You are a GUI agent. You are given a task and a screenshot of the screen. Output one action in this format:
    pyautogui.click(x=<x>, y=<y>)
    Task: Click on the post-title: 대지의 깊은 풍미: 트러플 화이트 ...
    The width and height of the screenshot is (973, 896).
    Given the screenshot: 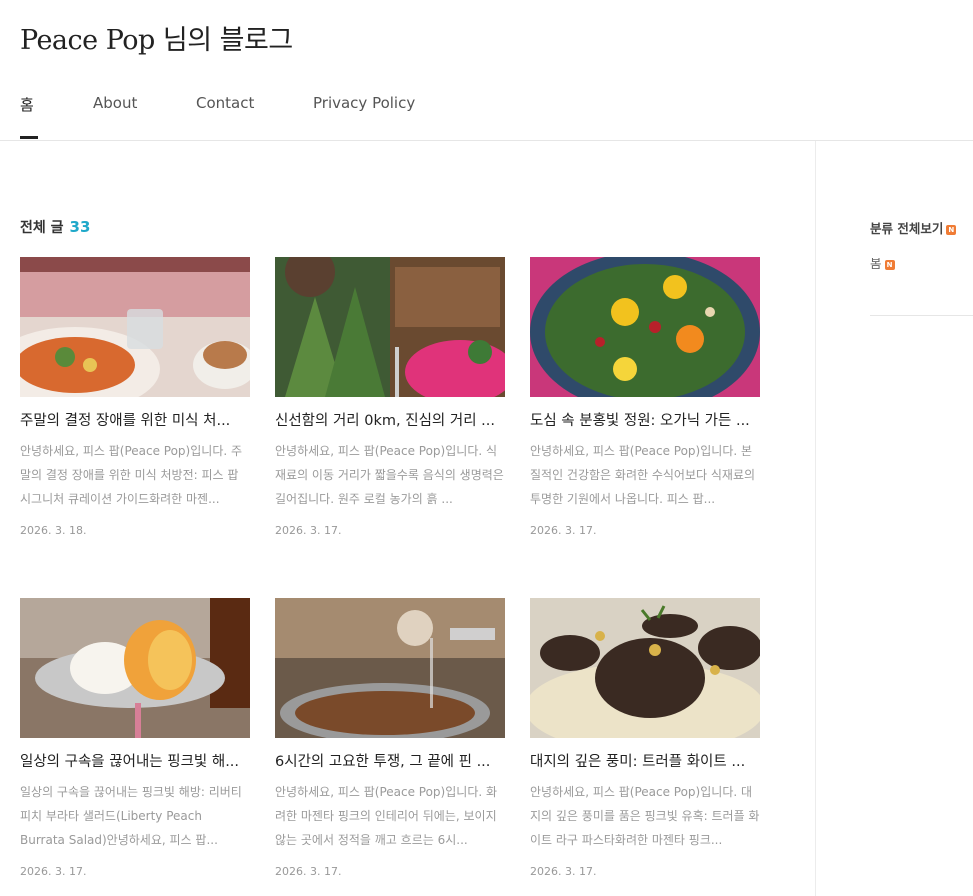 What is the action you would take?
    pyautogui.click(x=645, y=762)
    